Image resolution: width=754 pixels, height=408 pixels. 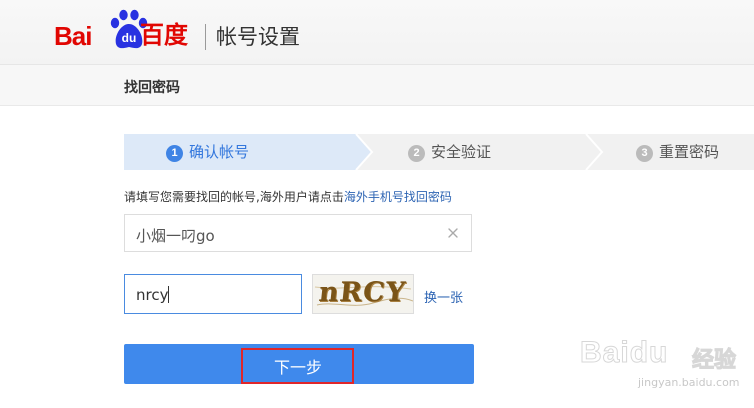 I want to click on logo-text-cn: 百度, so click(x=164, y=35).